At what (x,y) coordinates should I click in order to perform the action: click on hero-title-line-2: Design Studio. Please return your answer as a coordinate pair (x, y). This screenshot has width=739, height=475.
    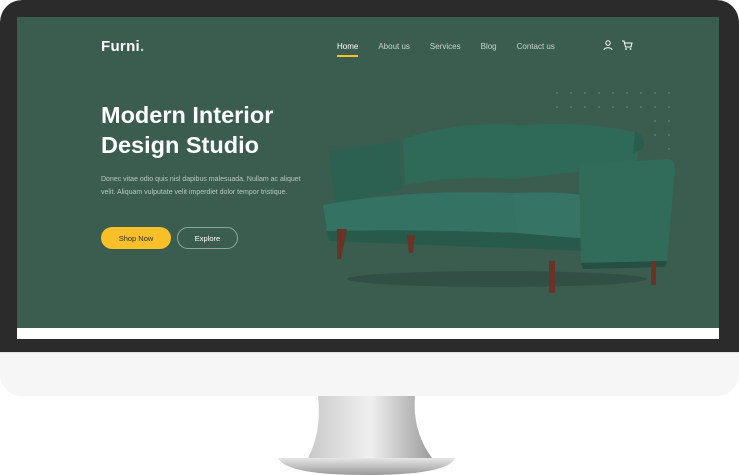
    Looking at the image, I should click on (180, 145).